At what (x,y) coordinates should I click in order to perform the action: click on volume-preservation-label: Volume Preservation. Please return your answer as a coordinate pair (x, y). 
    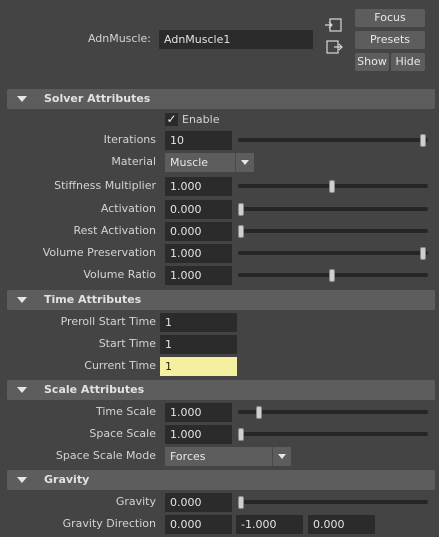
    Looking at the image, I should click on (99, 252).